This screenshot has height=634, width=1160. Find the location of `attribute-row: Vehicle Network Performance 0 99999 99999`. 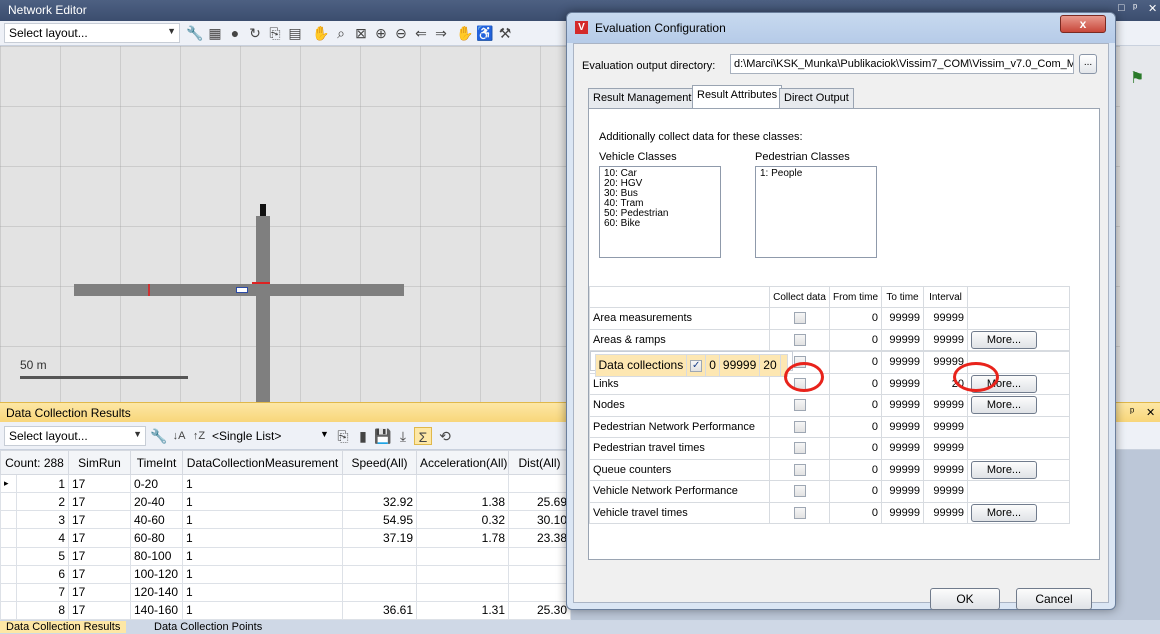

attribute-row: Vehicle Network Performance 0 99999 99999 is located at coordinates (829, 491).